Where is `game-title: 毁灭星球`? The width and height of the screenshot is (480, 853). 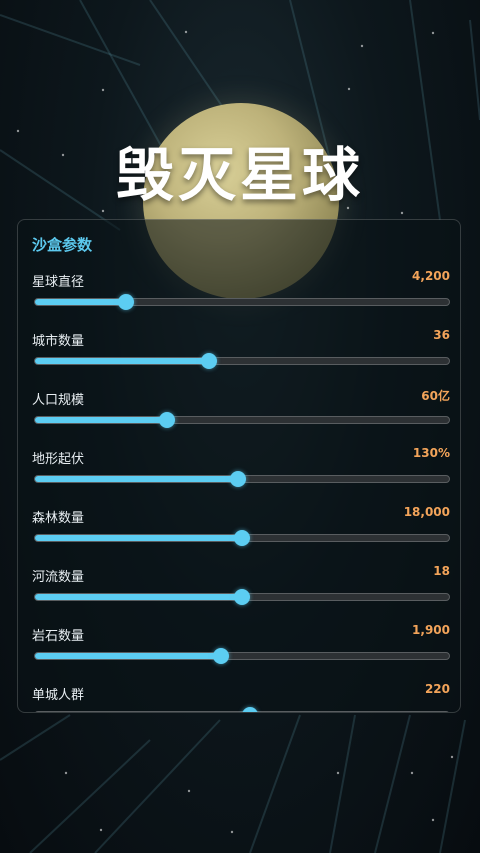 game-title: 毁灭星球 is located at coordinates (239, 175).